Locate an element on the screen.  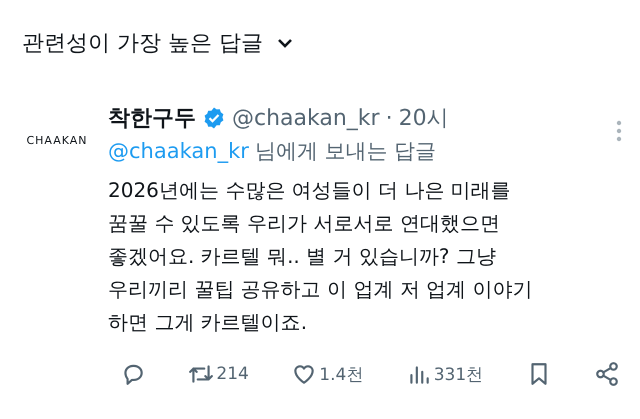
user-handle: @chaakan_kr is located at coordinates (306, 118).